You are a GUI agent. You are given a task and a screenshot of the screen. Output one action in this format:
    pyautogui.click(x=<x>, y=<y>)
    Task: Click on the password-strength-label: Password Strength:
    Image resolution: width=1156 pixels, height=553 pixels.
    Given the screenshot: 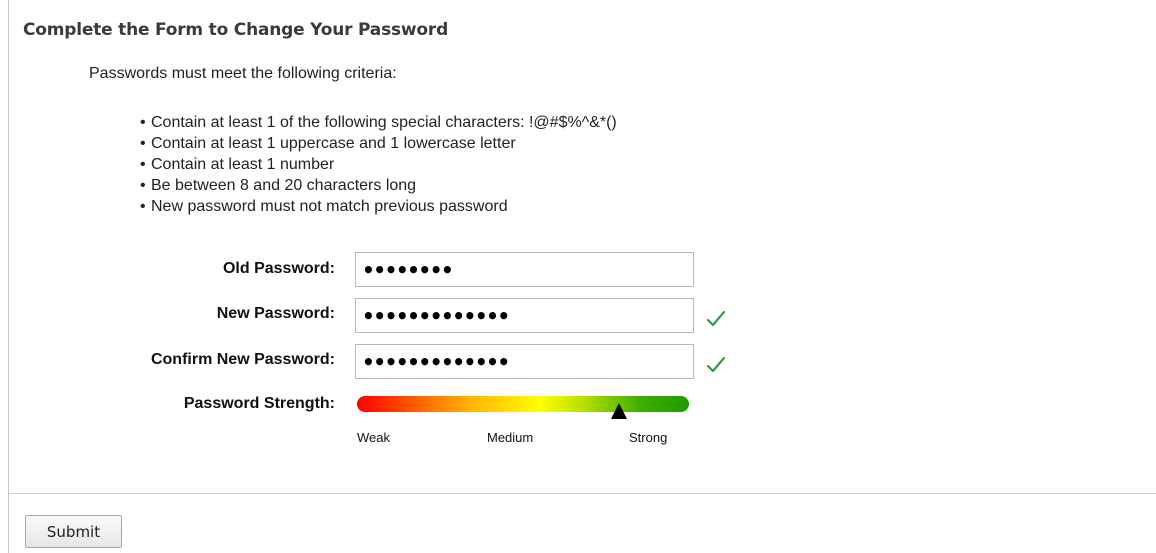 What is the action you would take?
    pyautogui.click(x=259, y=403)
    